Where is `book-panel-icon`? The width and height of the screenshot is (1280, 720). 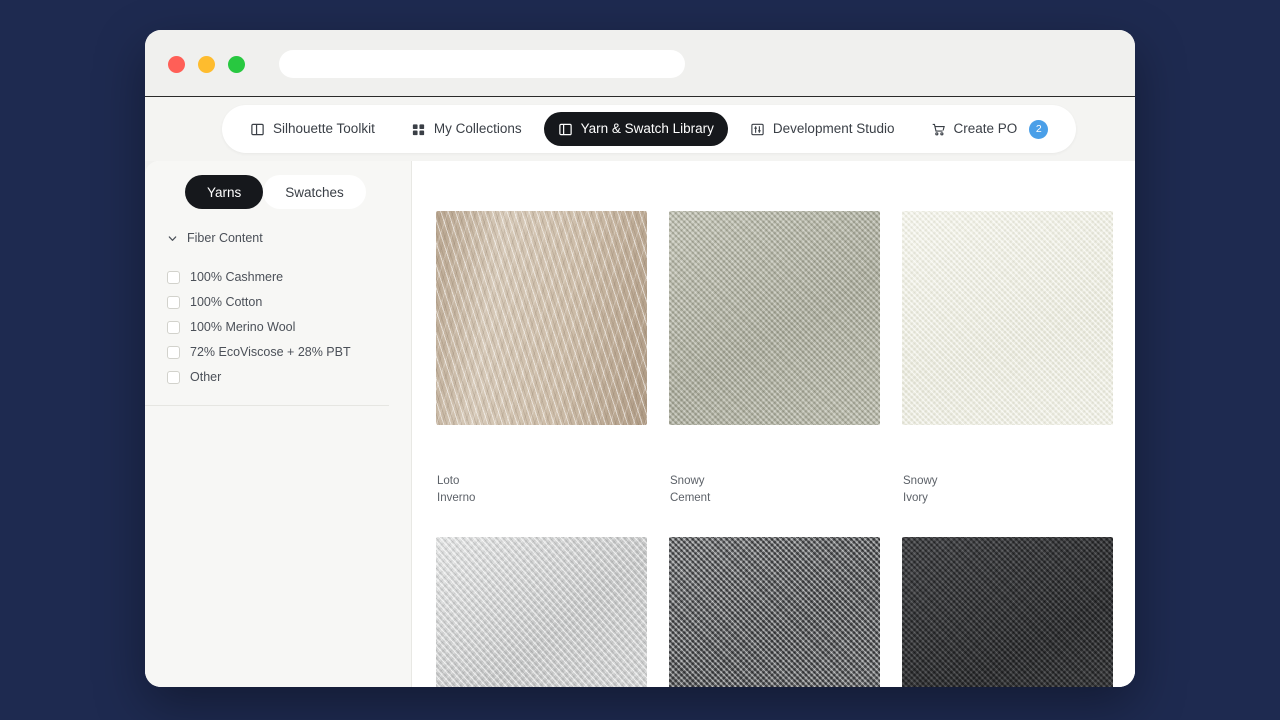
book-panel-icon is located at coordinates (565, 129).